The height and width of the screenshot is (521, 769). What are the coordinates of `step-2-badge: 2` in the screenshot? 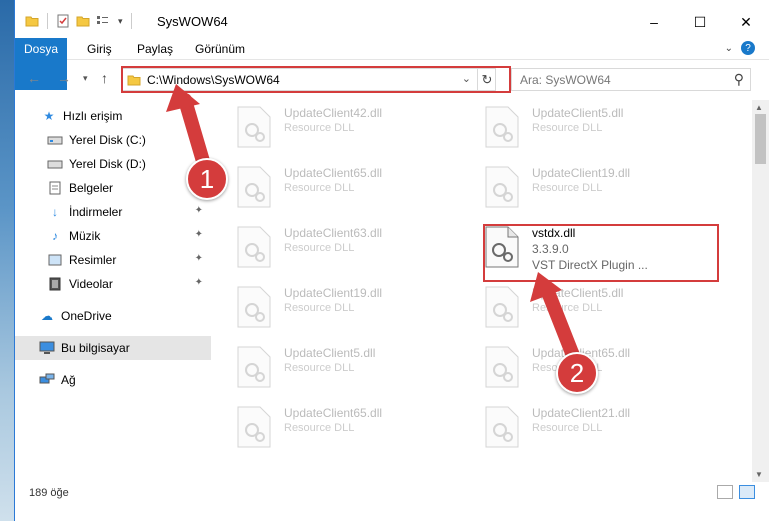 It's located at (577, 373).